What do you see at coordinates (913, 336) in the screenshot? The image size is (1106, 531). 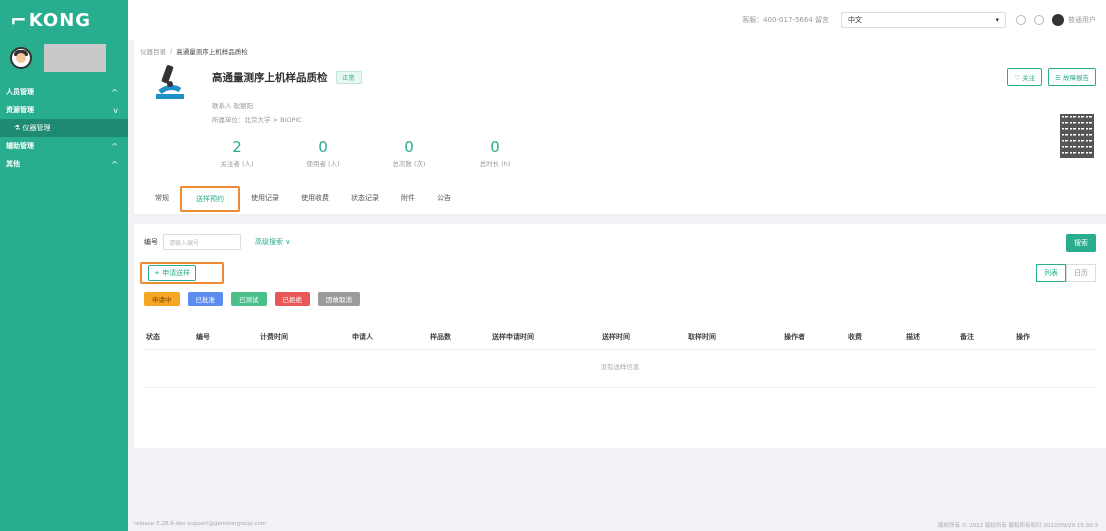 I see `col-description: 描述` at bounding box center [913, 336].